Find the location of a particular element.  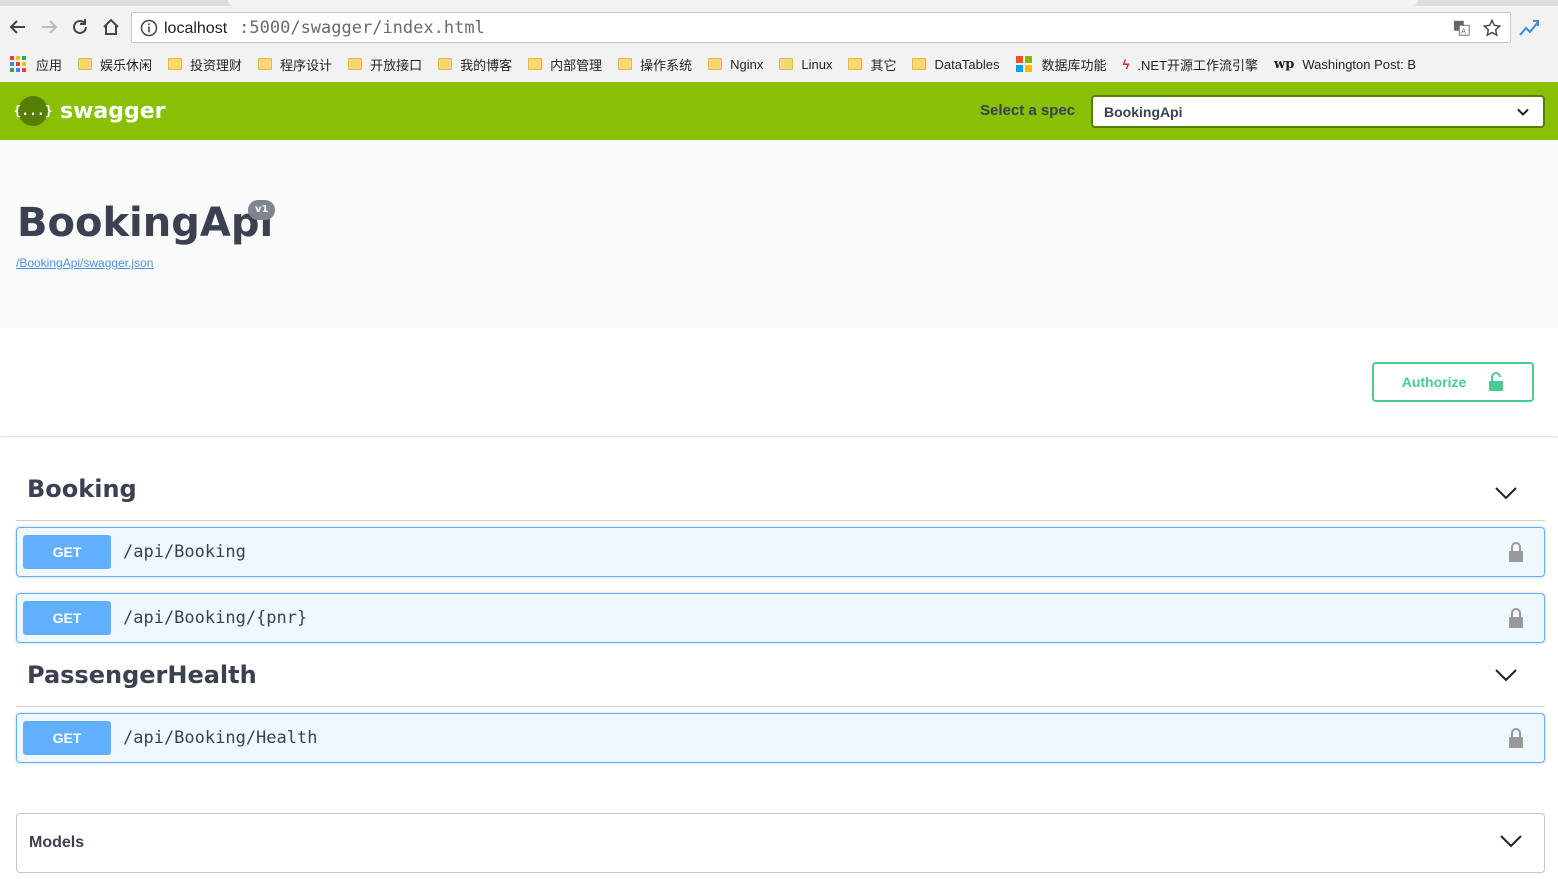

bookmark-star-icon is located at coordinates (1492, 28).